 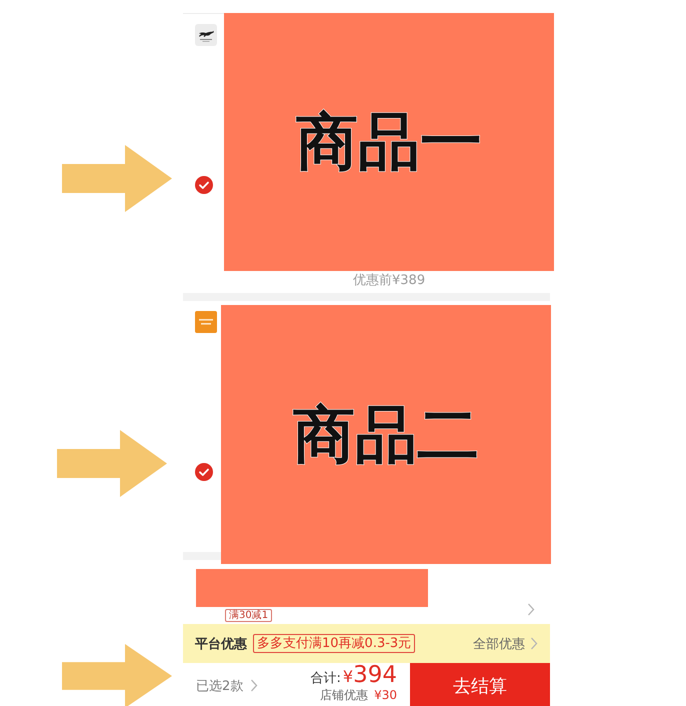 What do you see at coordinates (221, 644) in the screenshot?
I see `promo-label: 平台优惠` at bounding box center [221, 644].